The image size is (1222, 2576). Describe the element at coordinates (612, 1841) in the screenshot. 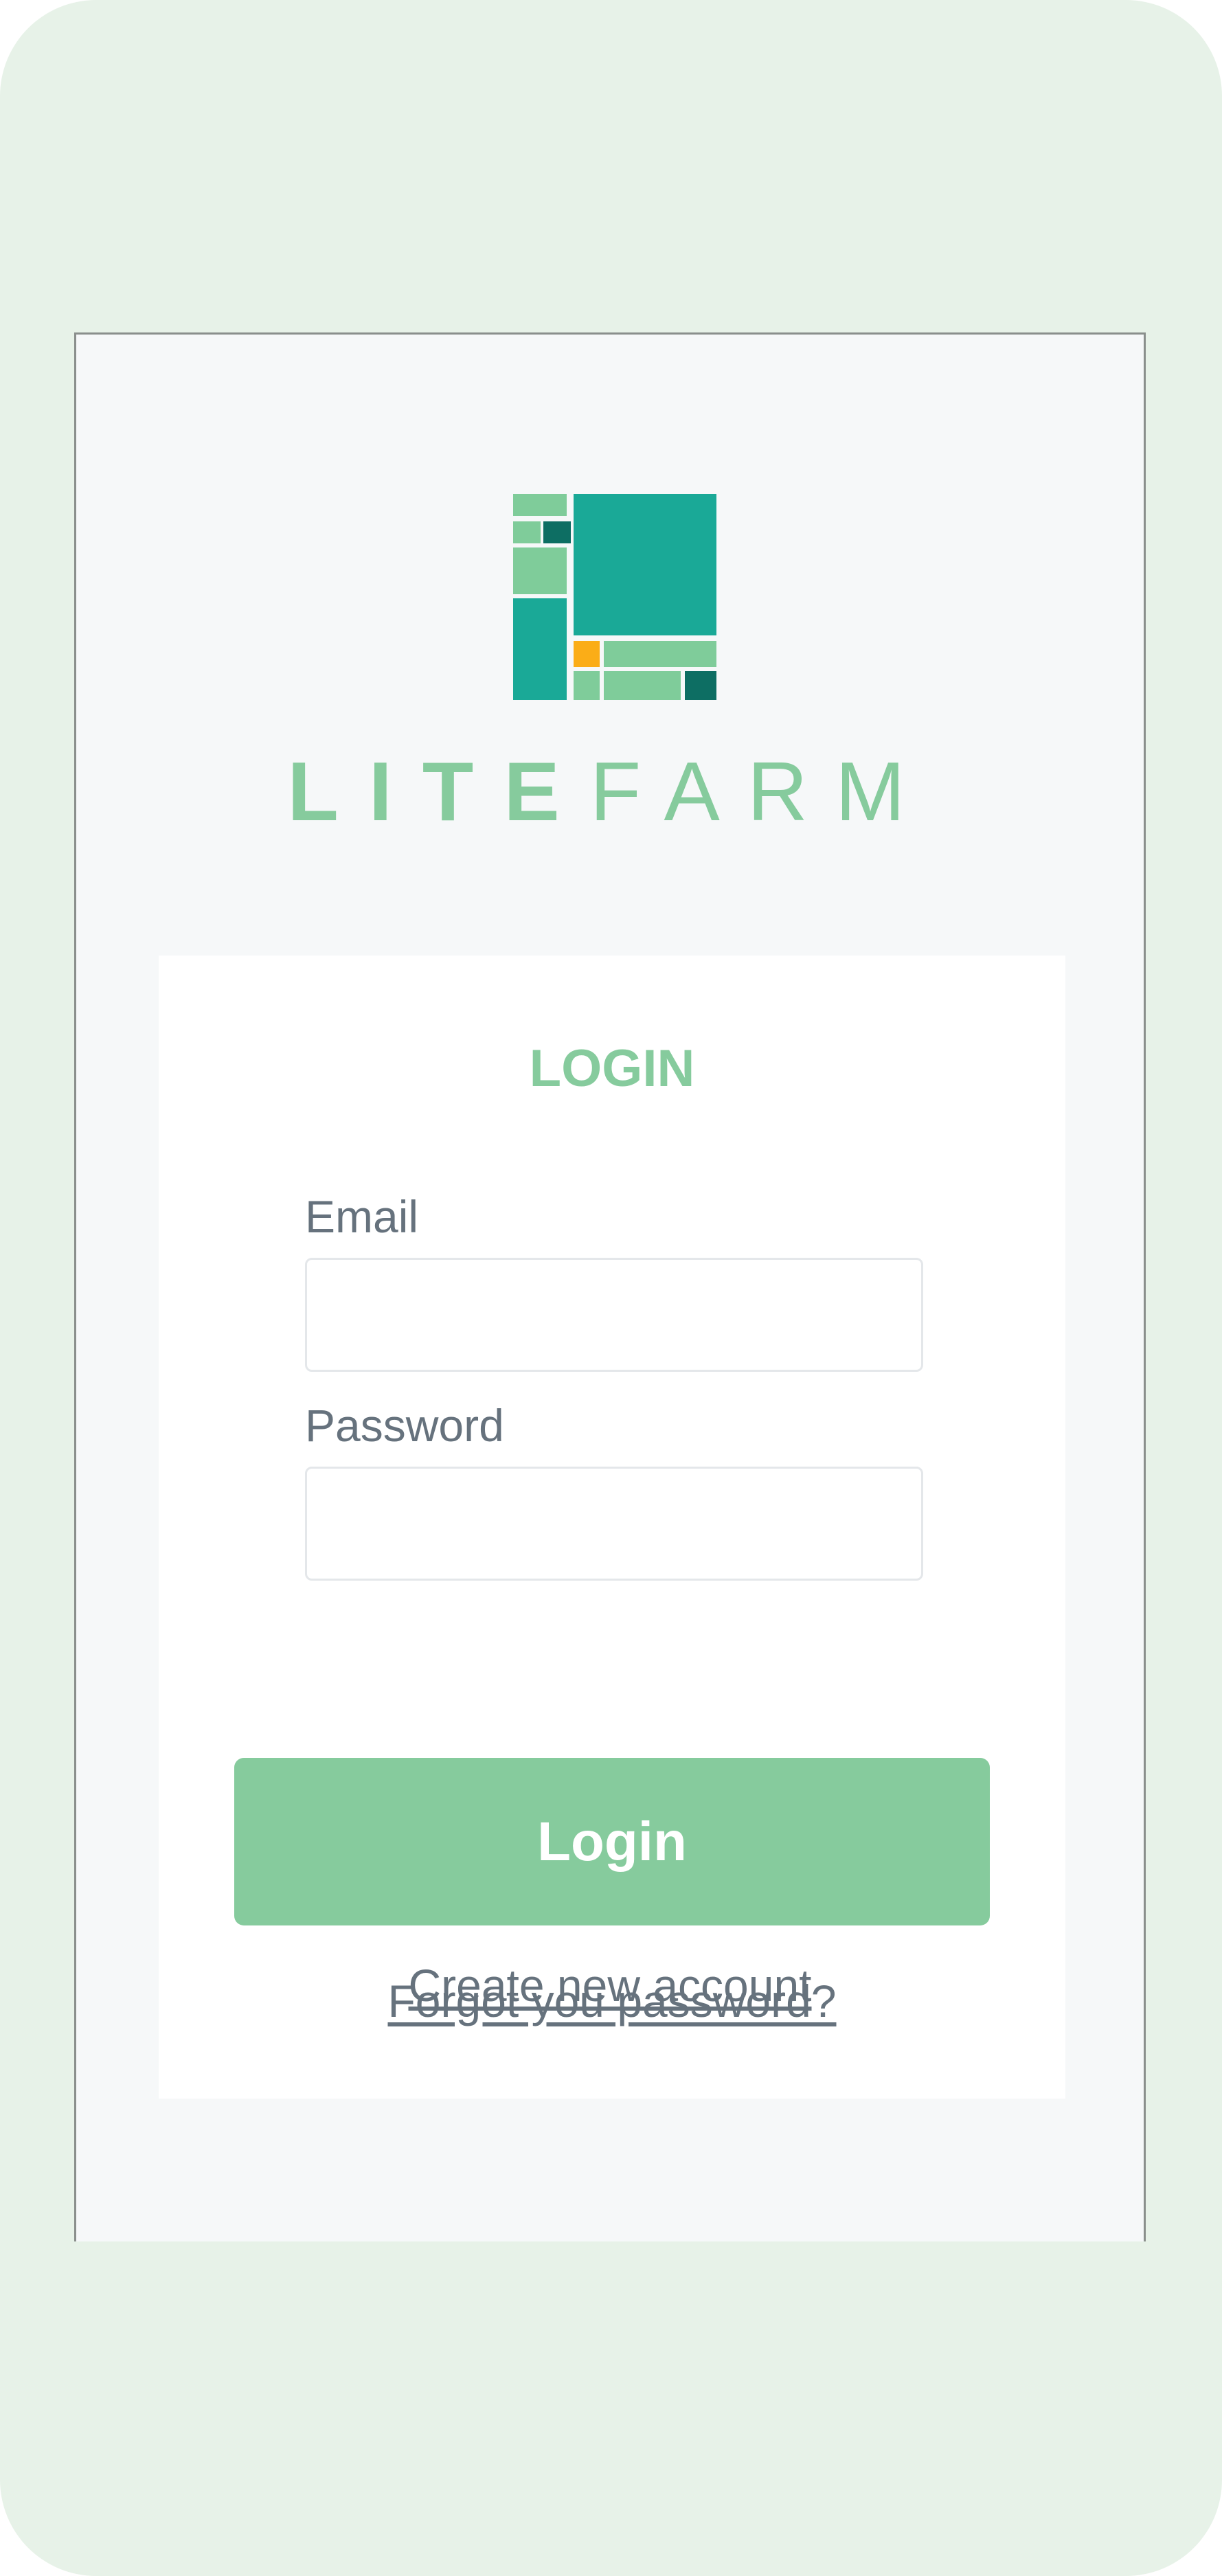

I see `login-button: Login` at that location.